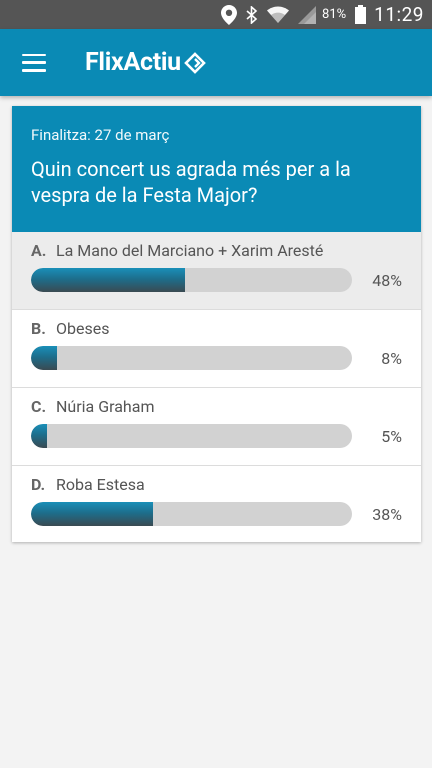 The width and height of the screenshot is (432, 768). What do you see at coordinates (133, 62) in the screenshot?
I see `brand-name: FlixActiu` at bounding box center [133, 62].